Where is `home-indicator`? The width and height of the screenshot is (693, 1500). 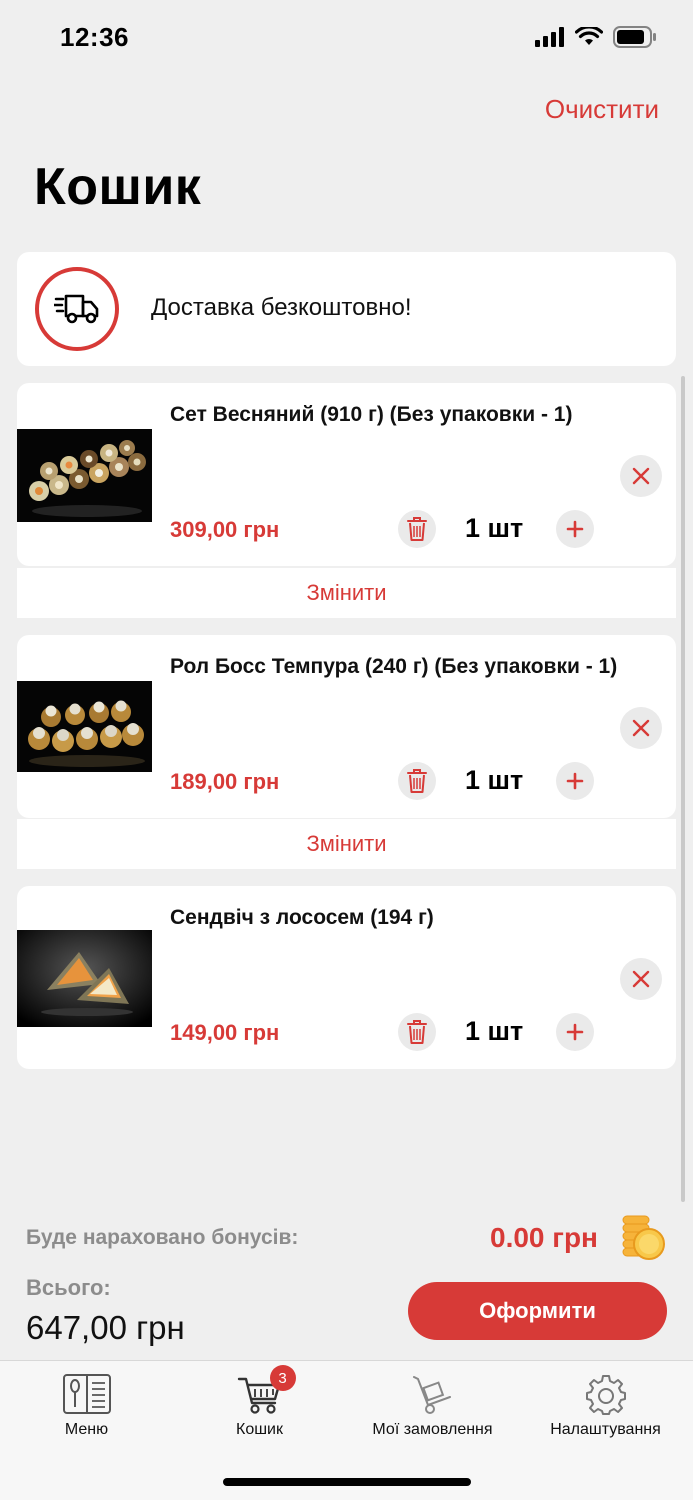 home-indicator is located at coordinates (347, 1482).